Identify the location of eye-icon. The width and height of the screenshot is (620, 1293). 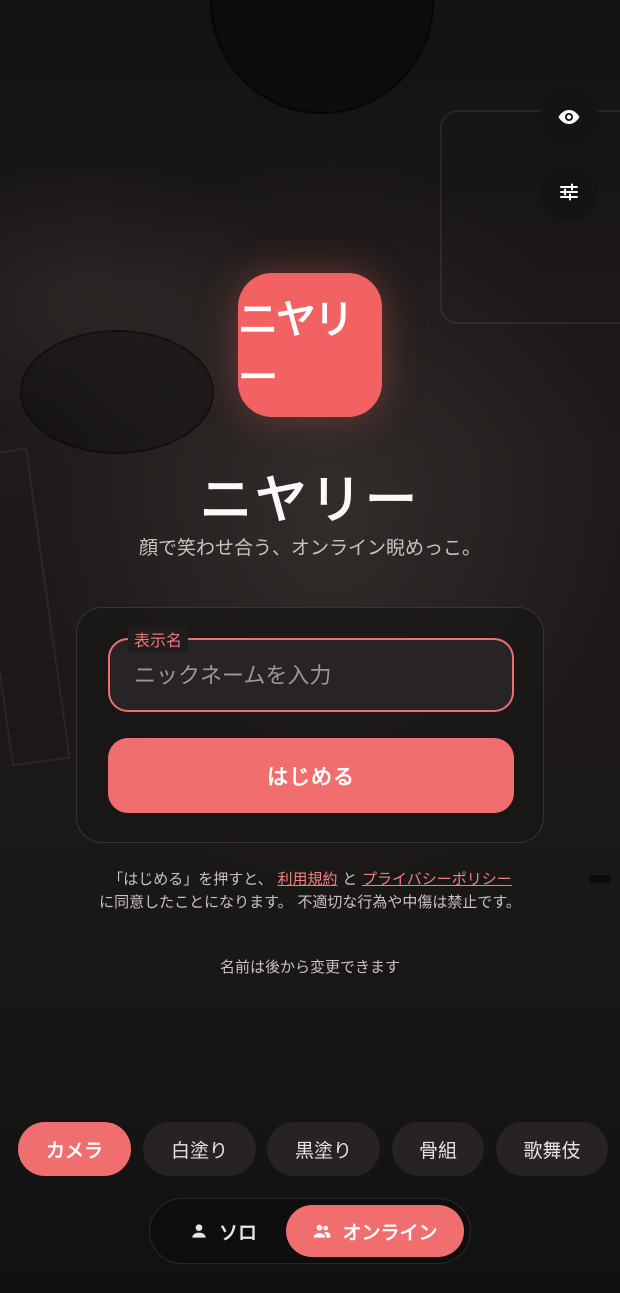
(569, 117).